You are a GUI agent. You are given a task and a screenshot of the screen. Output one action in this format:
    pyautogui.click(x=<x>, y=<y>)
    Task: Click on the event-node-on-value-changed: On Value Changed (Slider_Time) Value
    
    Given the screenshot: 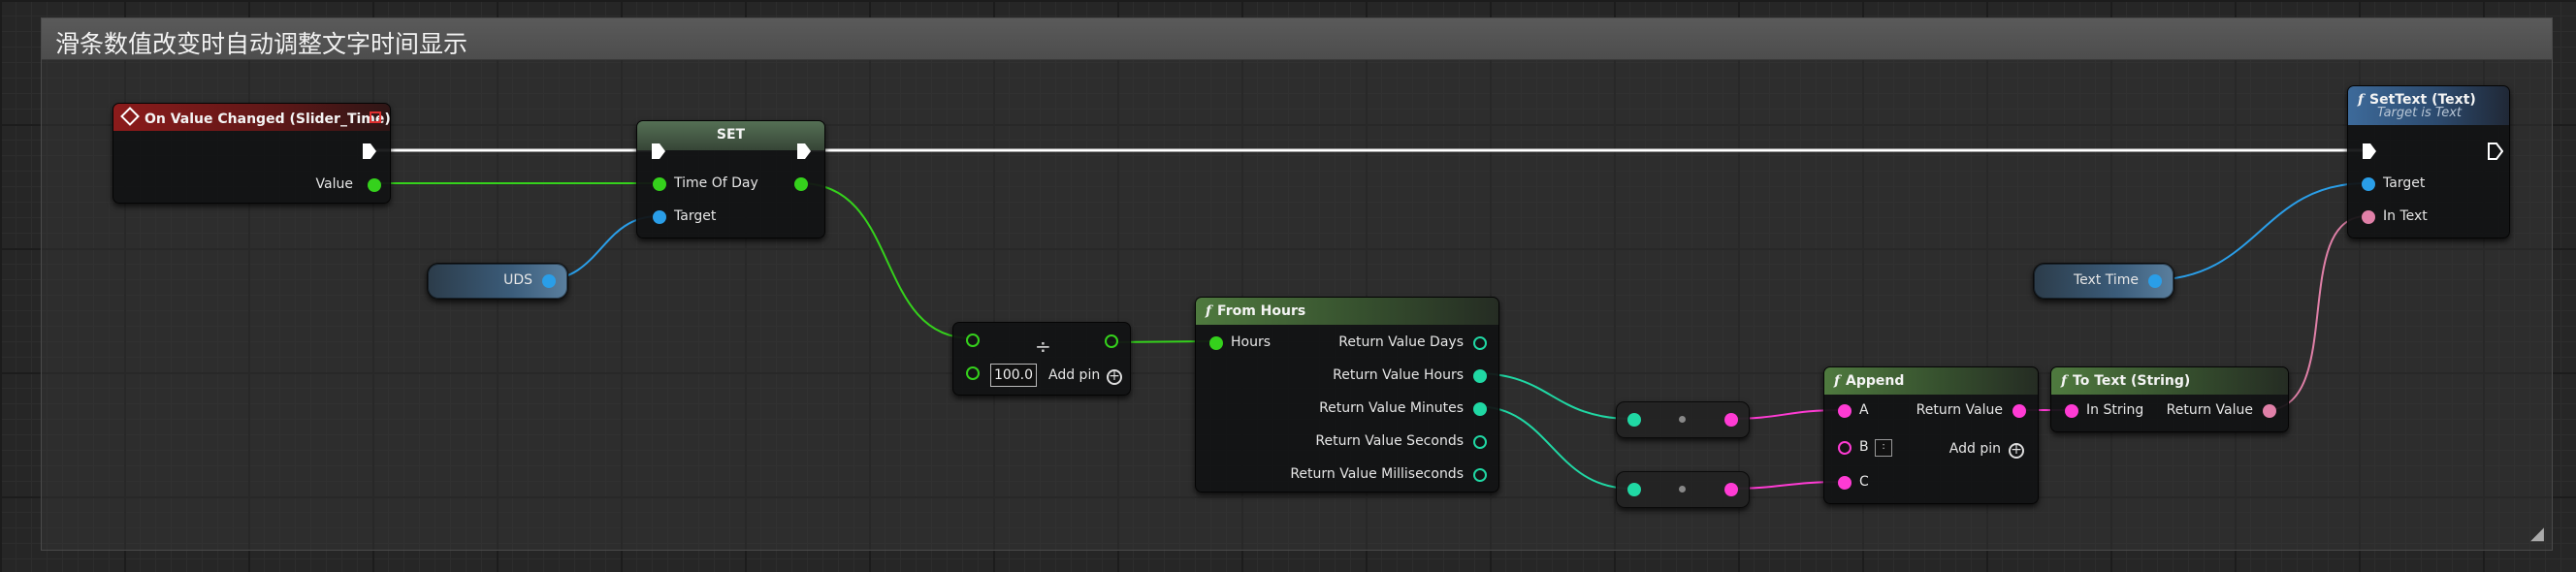 What is the action you would take?
    pyautogui.click(x=252, y=153)
    